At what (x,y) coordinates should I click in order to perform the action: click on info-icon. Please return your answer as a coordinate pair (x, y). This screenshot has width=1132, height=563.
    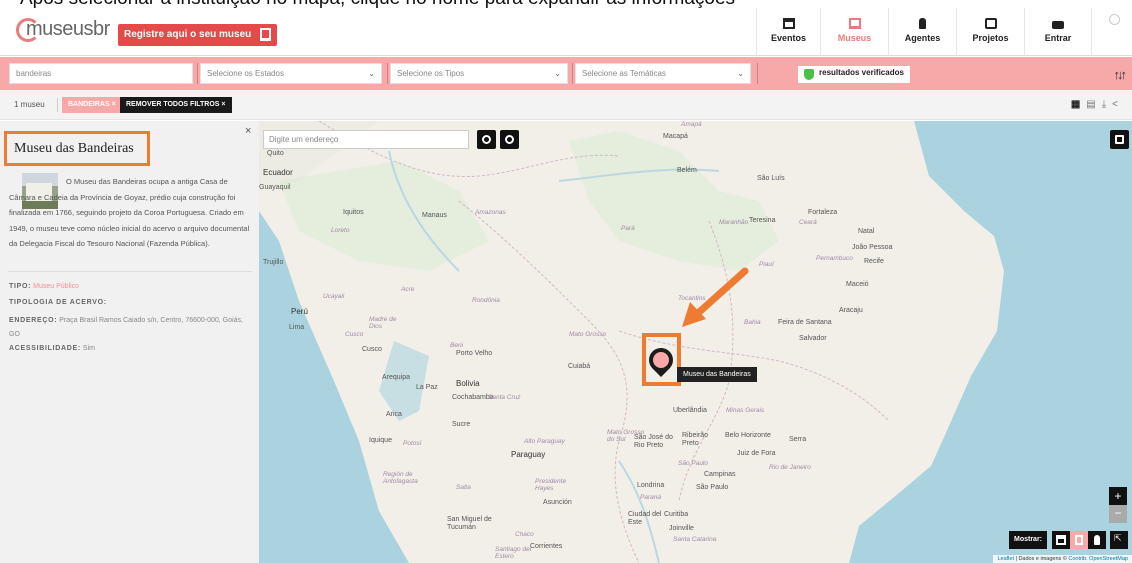
    Looking at the image, I should click on (1114, 19).